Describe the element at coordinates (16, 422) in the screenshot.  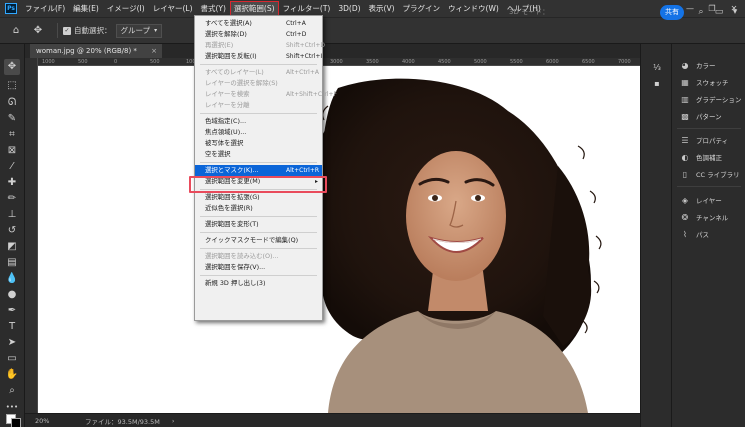
I see `background-color-swatch` at that location.